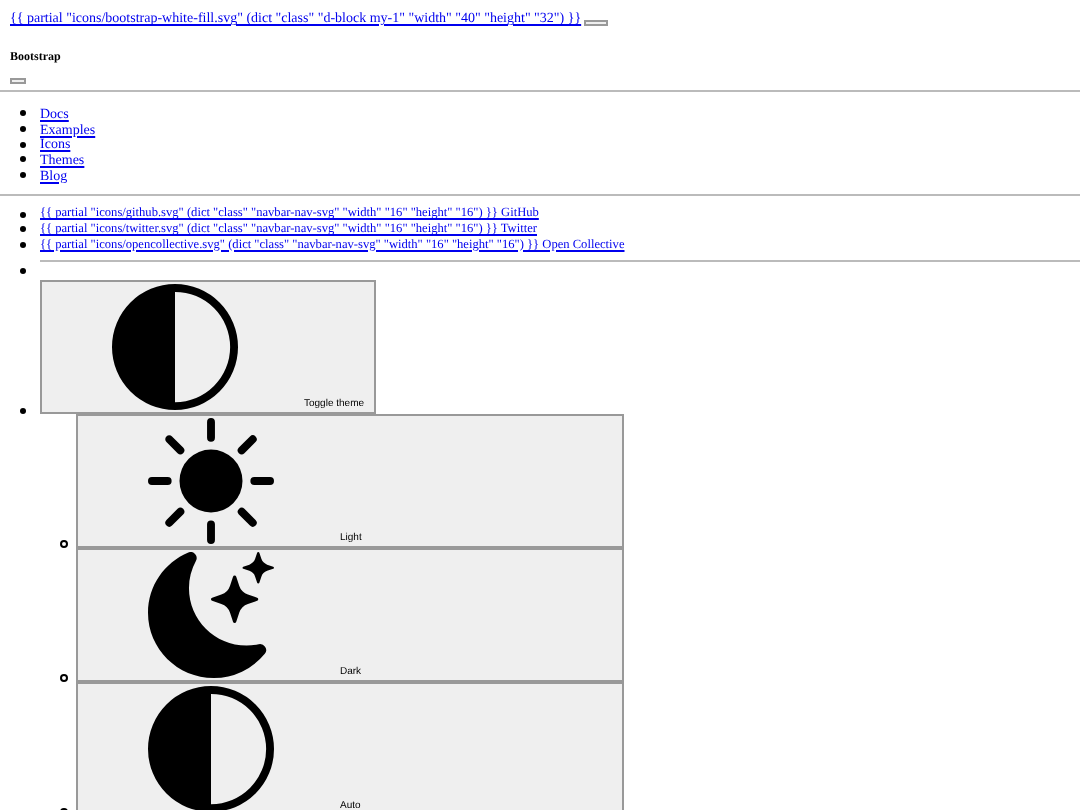  I want to click on moon-stars-icon, so click(211, 614).